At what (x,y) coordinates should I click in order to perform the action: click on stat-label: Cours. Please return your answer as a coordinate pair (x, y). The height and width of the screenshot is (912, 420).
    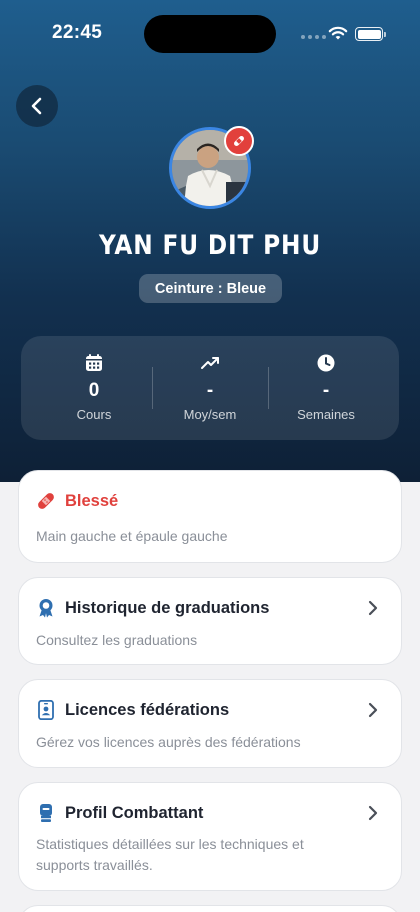
    Looking at the image, I should click on (94, 414).